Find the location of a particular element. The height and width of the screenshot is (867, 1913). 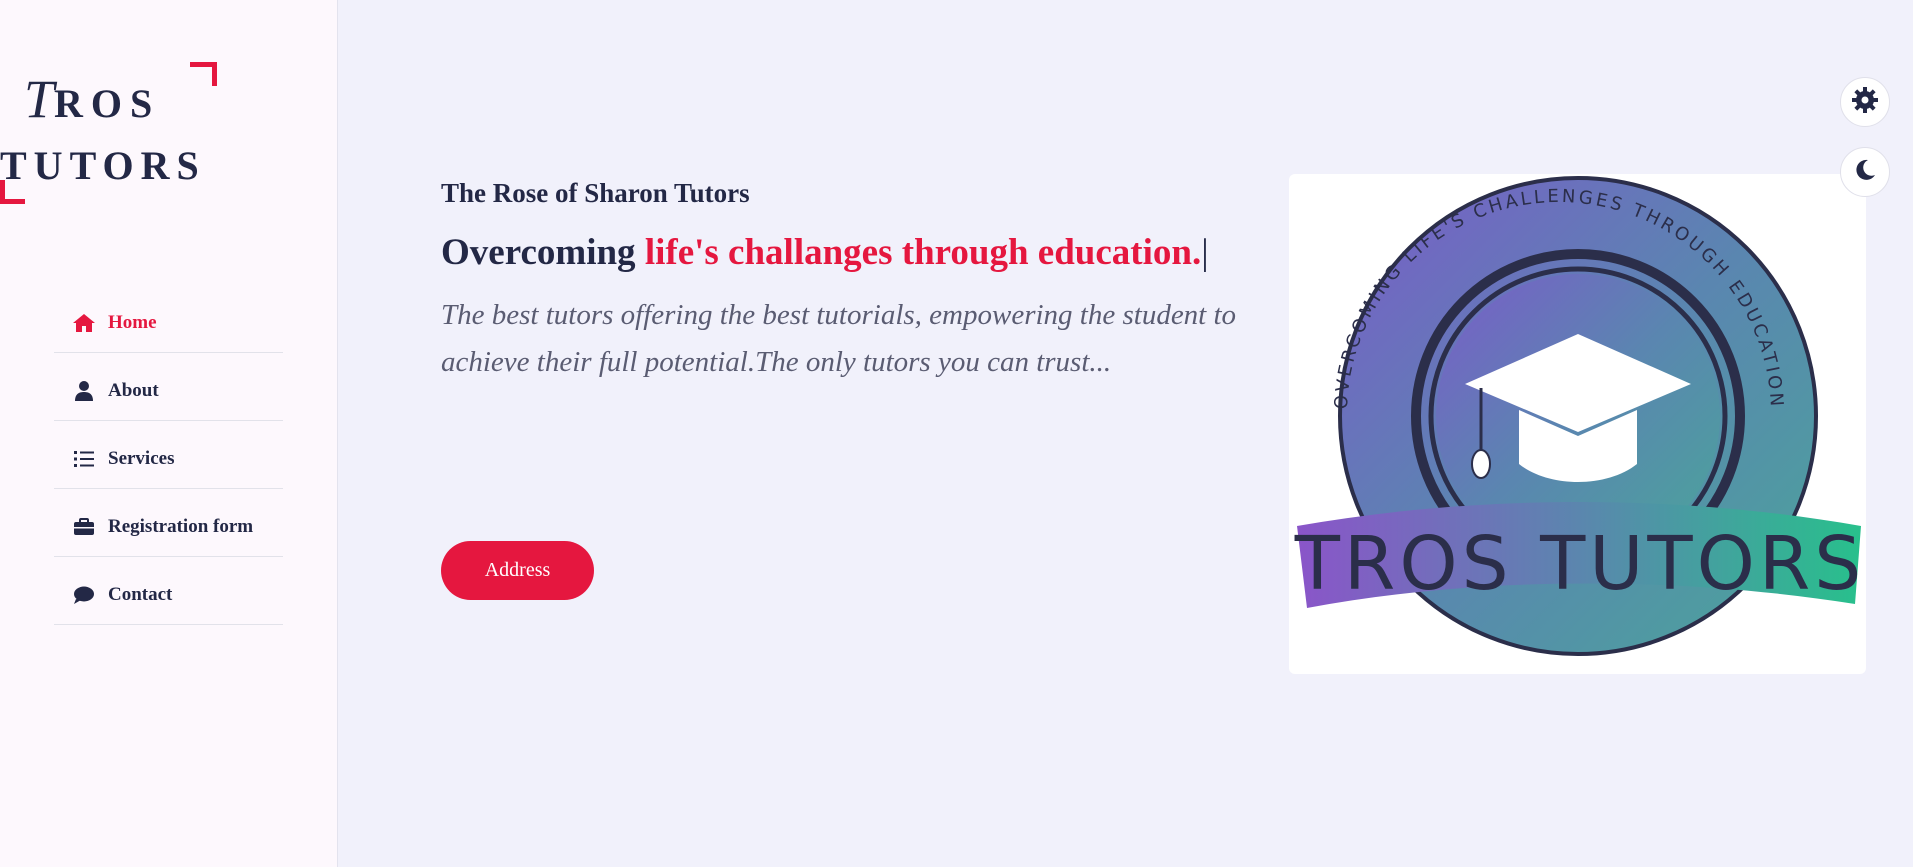

typing-caret: | is located at coordinates (1205, 252).